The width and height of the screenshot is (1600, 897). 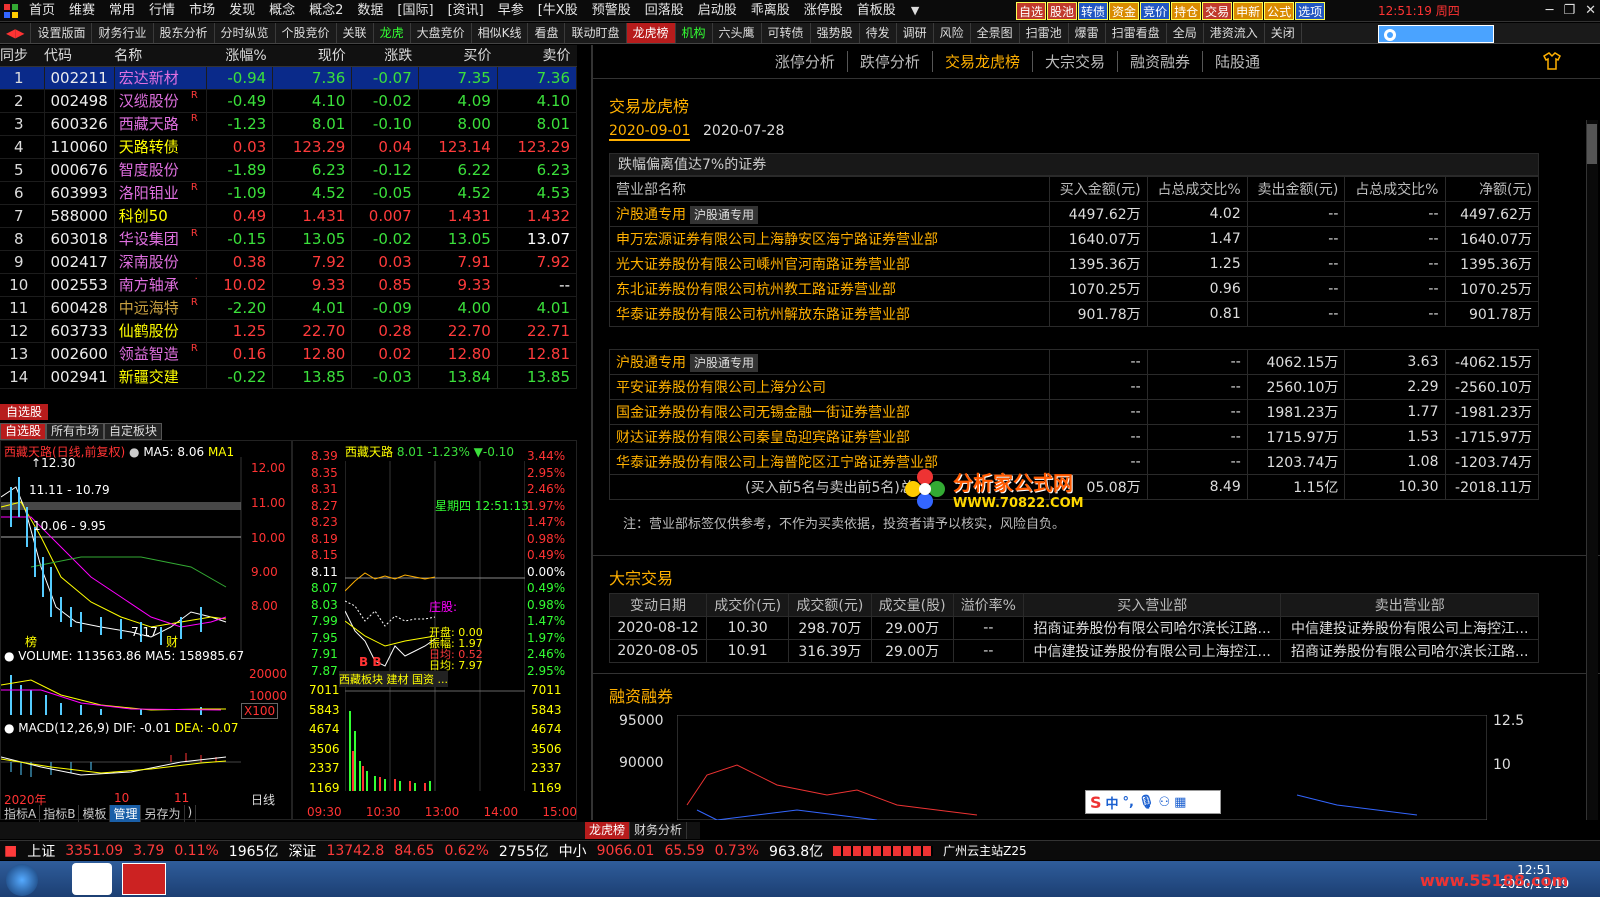 What do you see at coordinates (160, 56) in the screenshot?
I see `col-header-2: 名称` at bounding box center [160, 56].